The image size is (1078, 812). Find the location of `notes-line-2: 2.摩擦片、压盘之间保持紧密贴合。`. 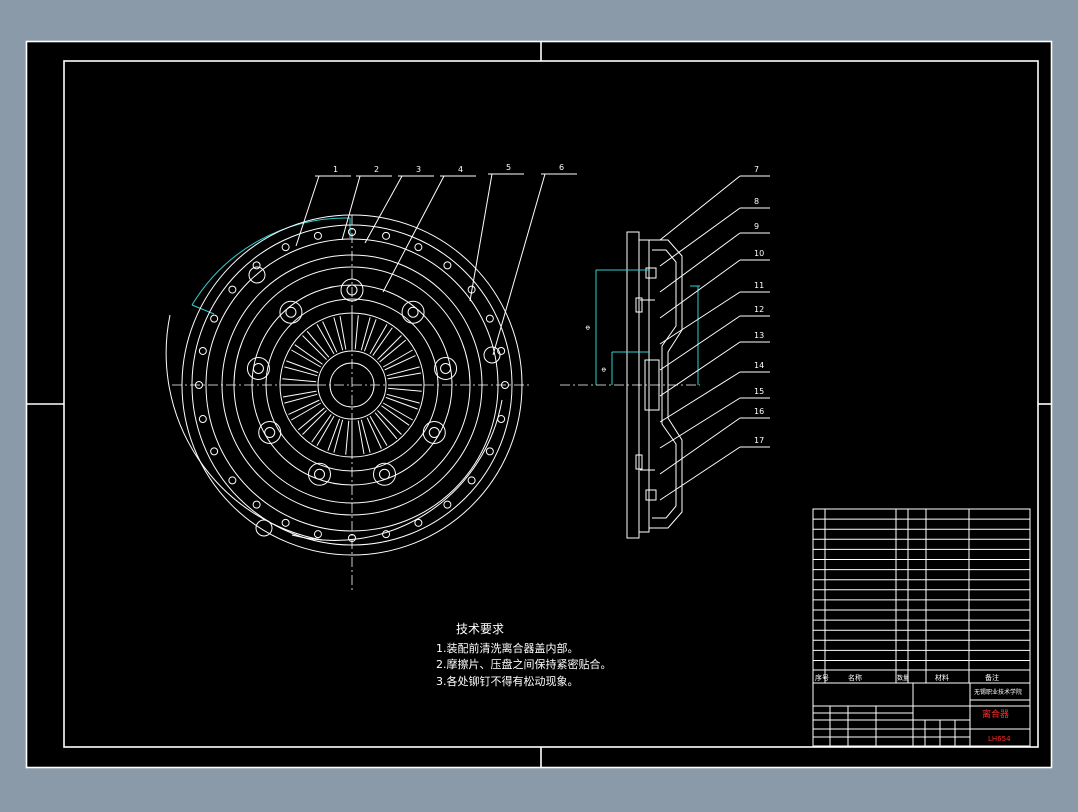

notes-line-2: 2.摩擦片、压盘之间保持紧密贴合。 is located at coordinates (524, 664).